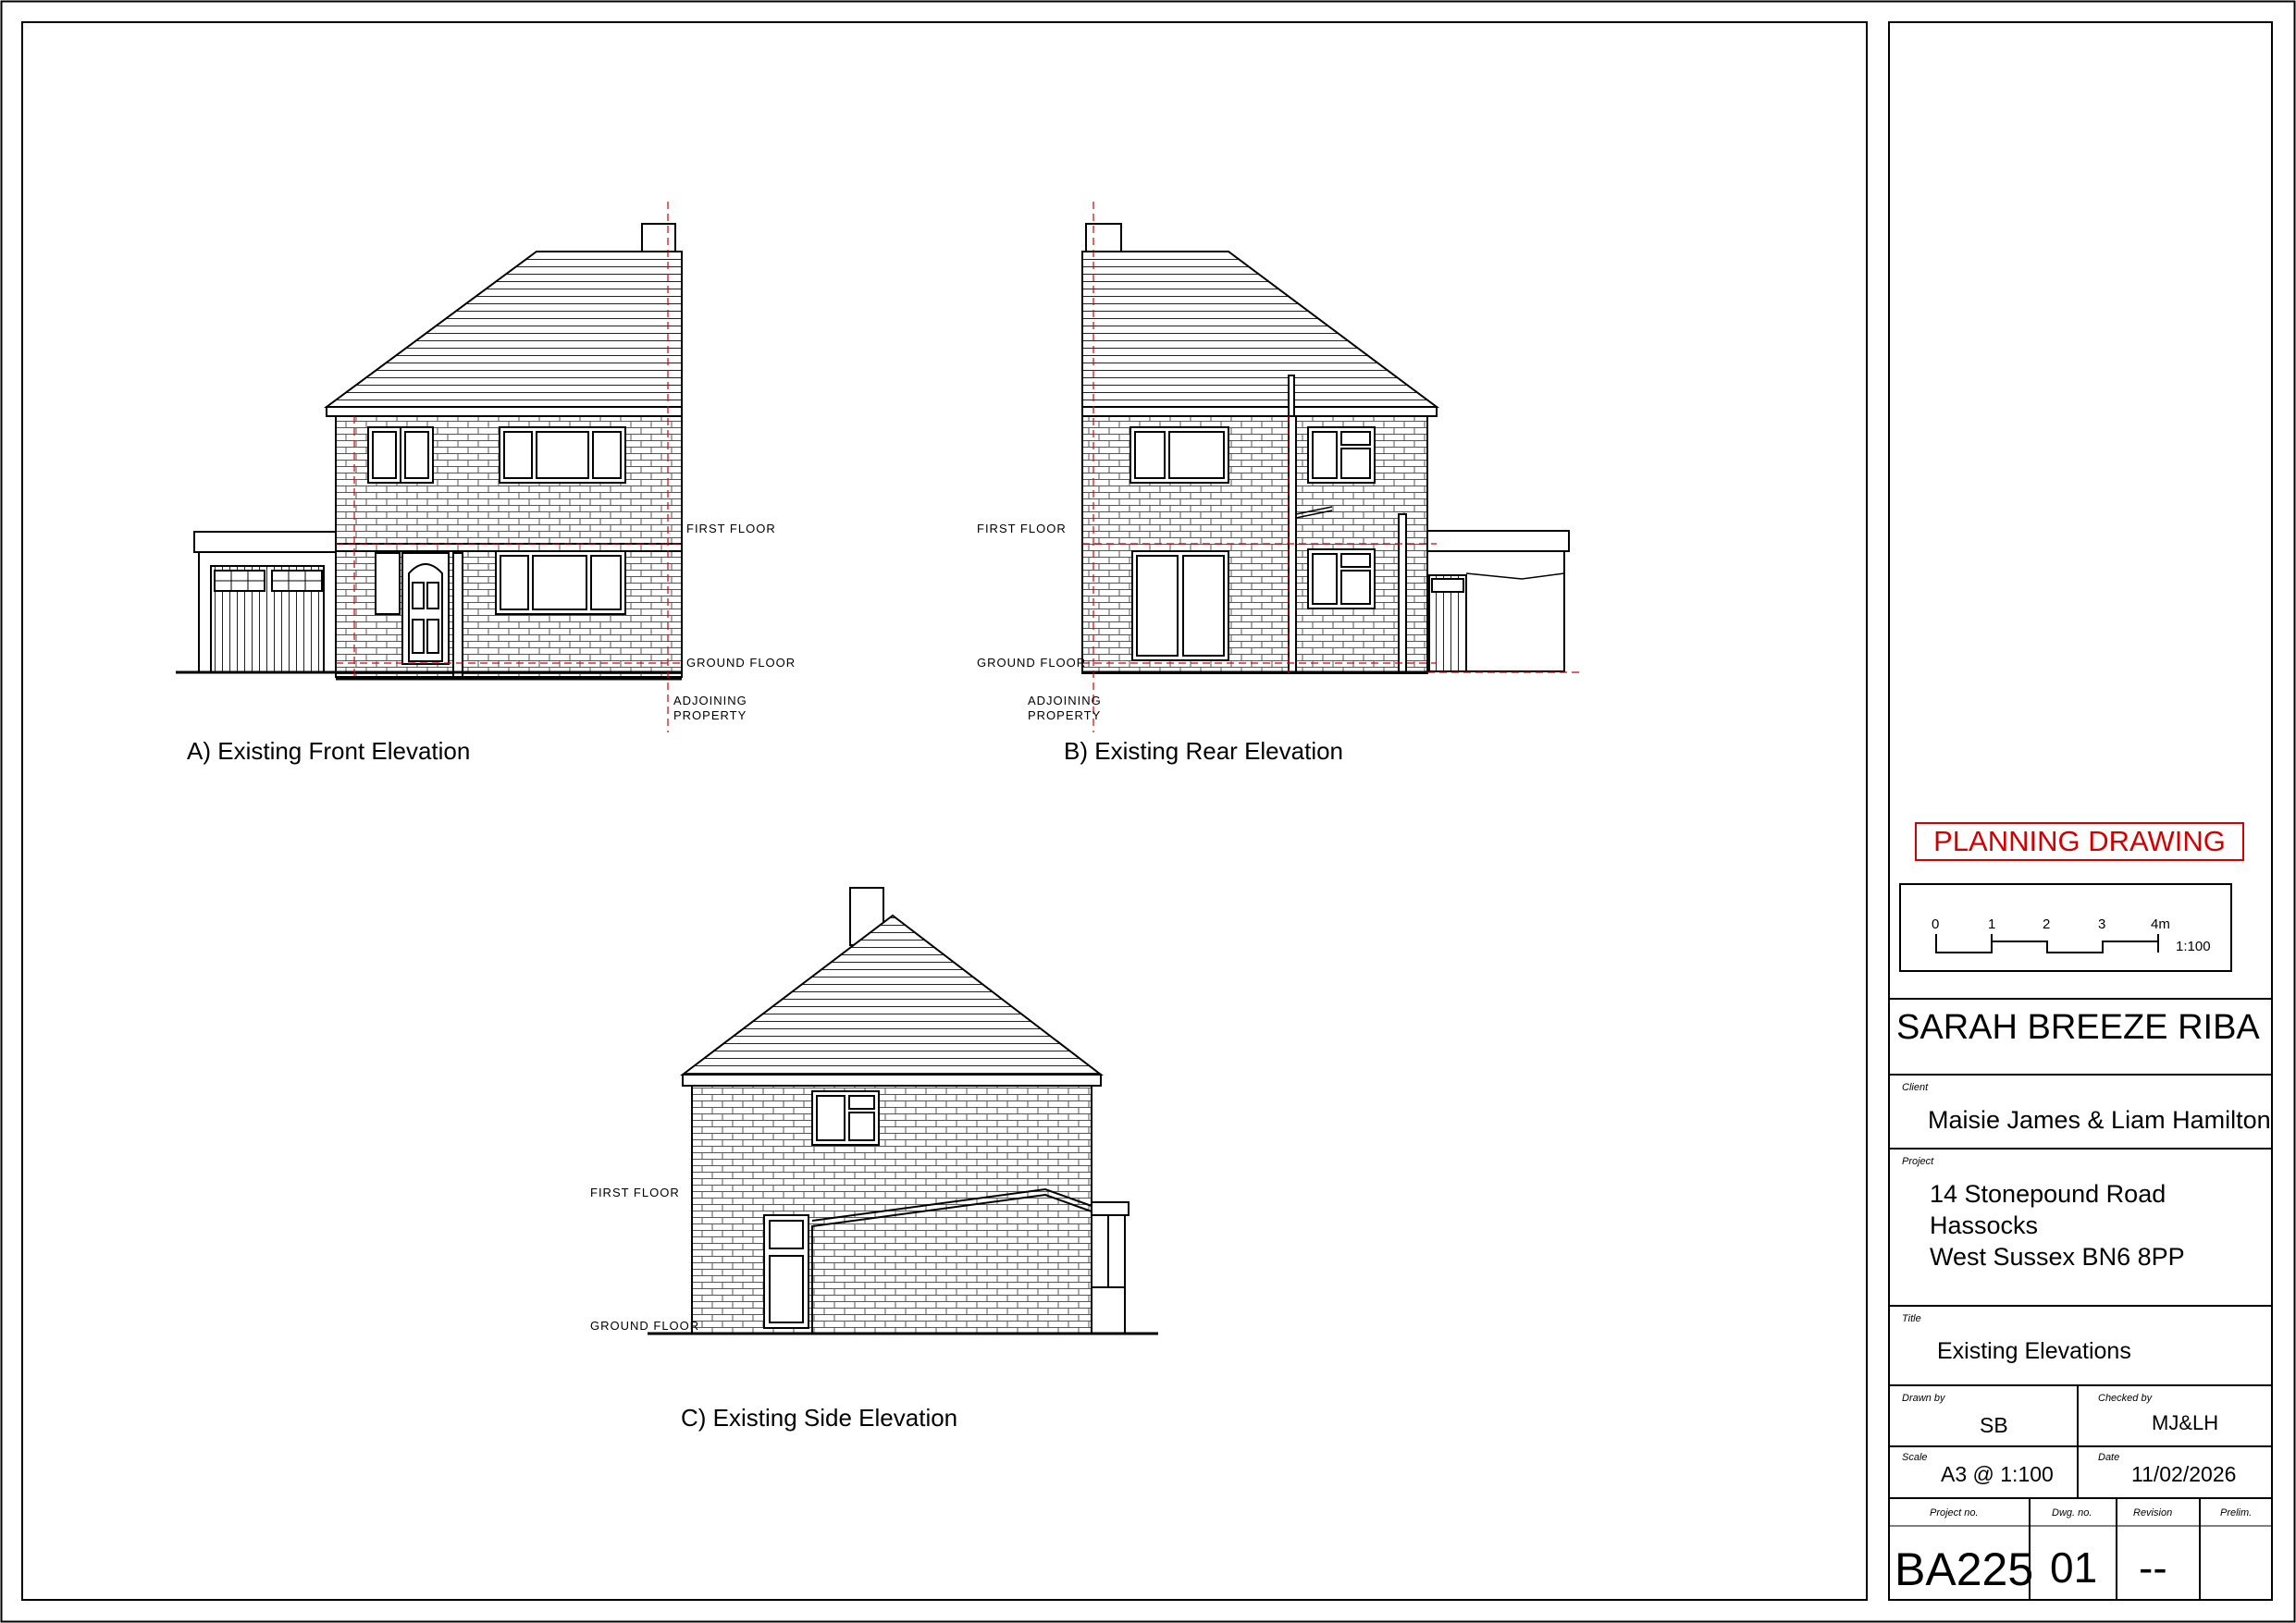 The height and width of the screenshot is (1623, 2296). I want to click on date-value: 11/02/2026, so click(2184, 1474).